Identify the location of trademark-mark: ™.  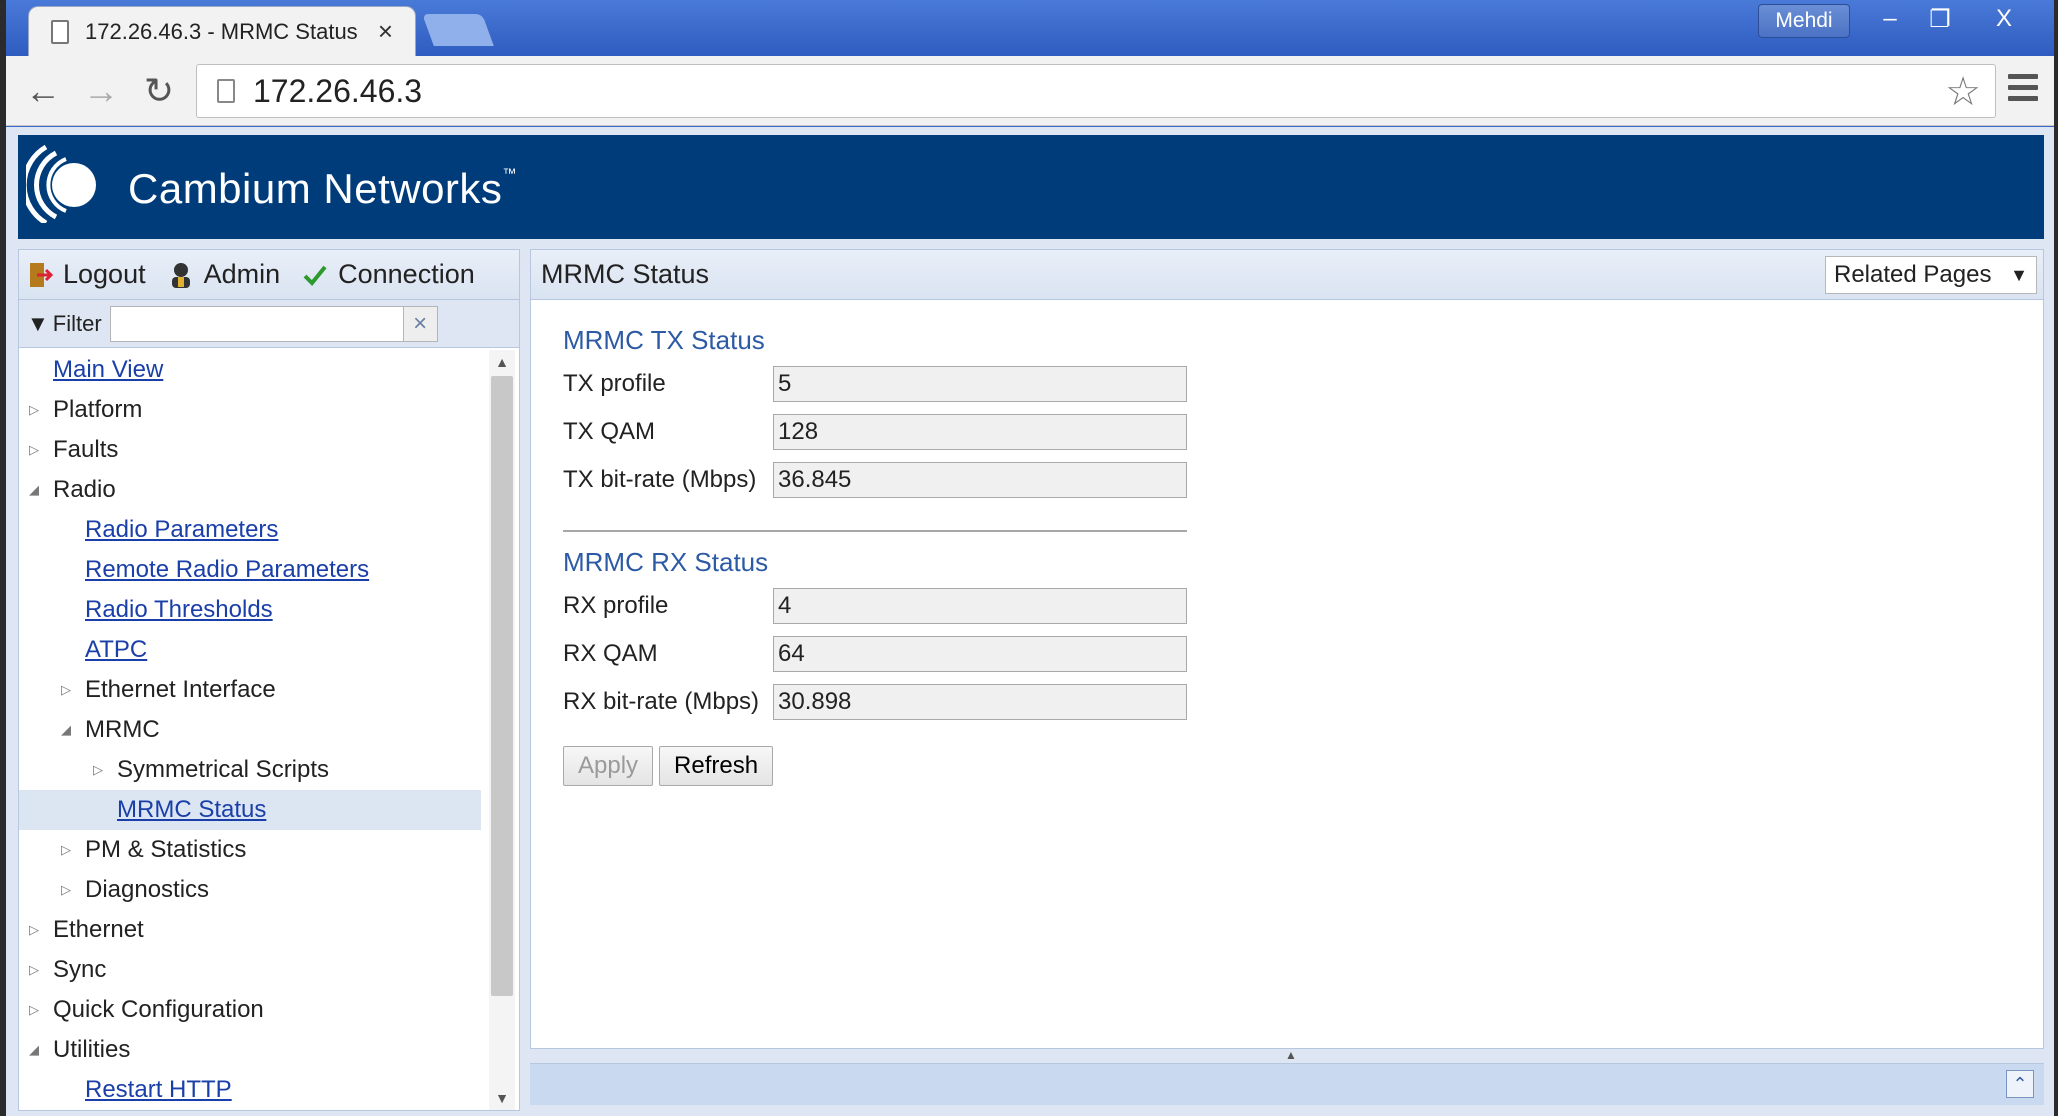
(509, 173).